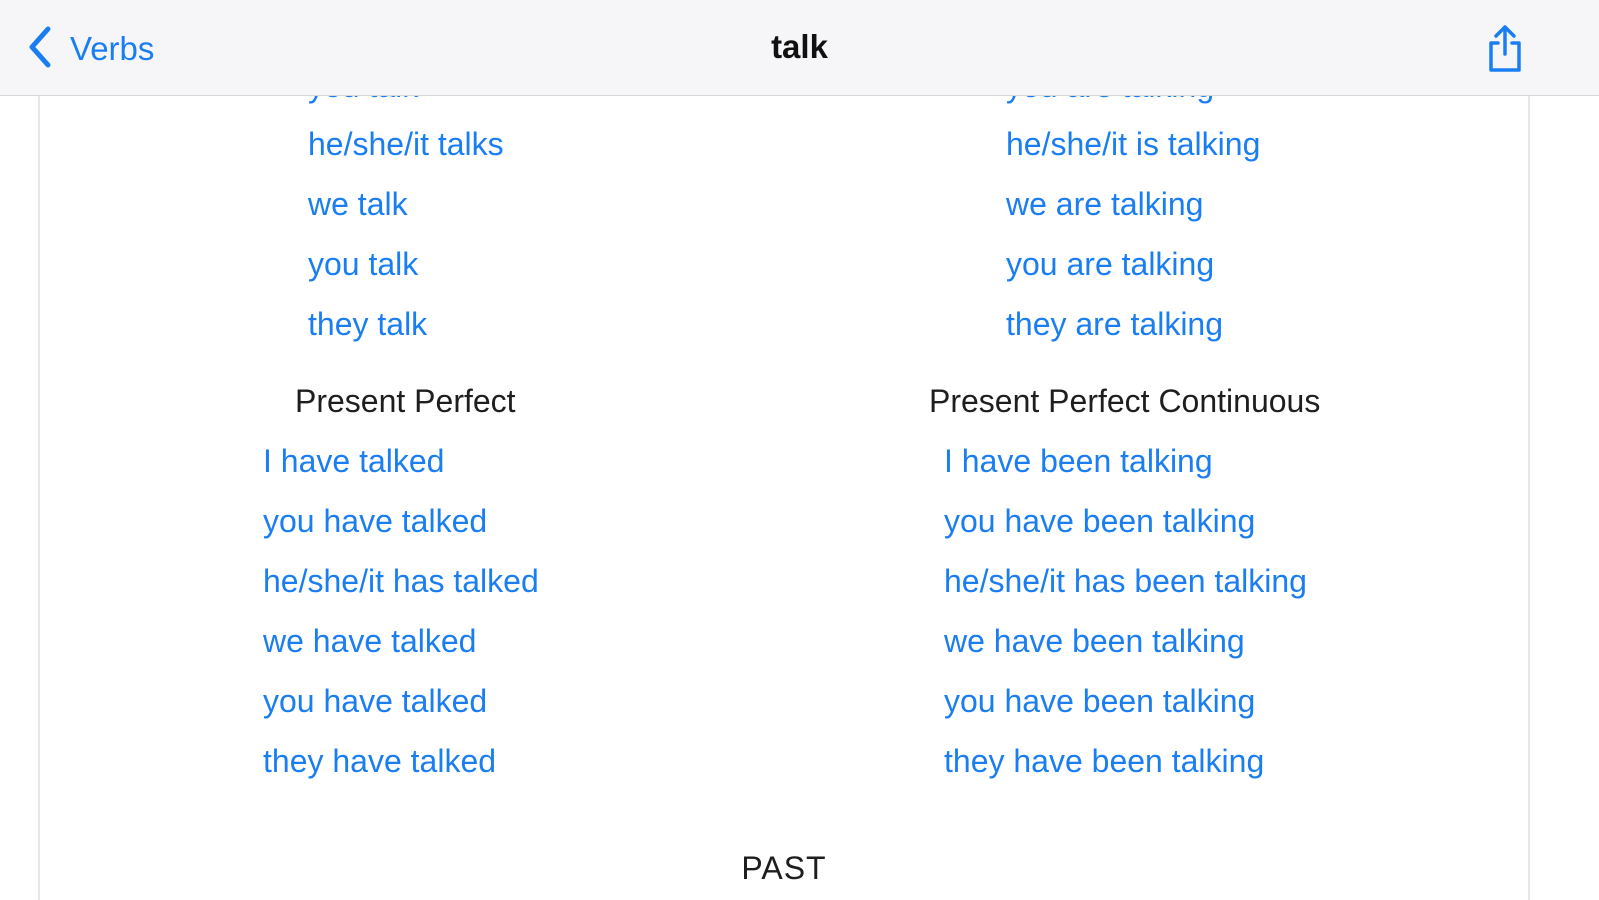 Image resolution: width=1599 pixels, height=900 pixels. What do you see at coordinates (784, 868) in the screenshot?
I see `section-heading-past: PAST` at bounding box center [784, 868].